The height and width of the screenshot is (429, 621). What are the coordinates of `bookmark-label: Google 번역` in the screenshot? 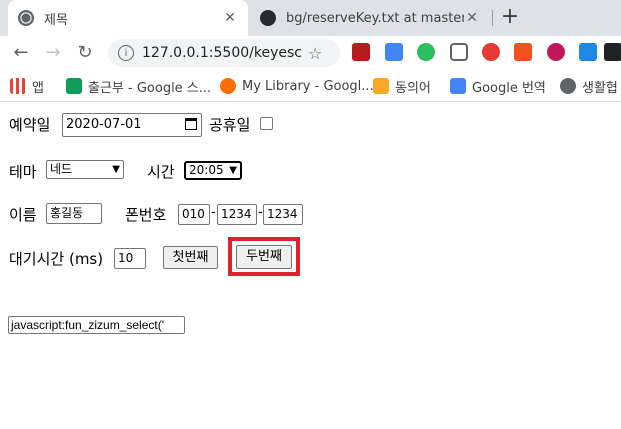 It's located at (509, 88).